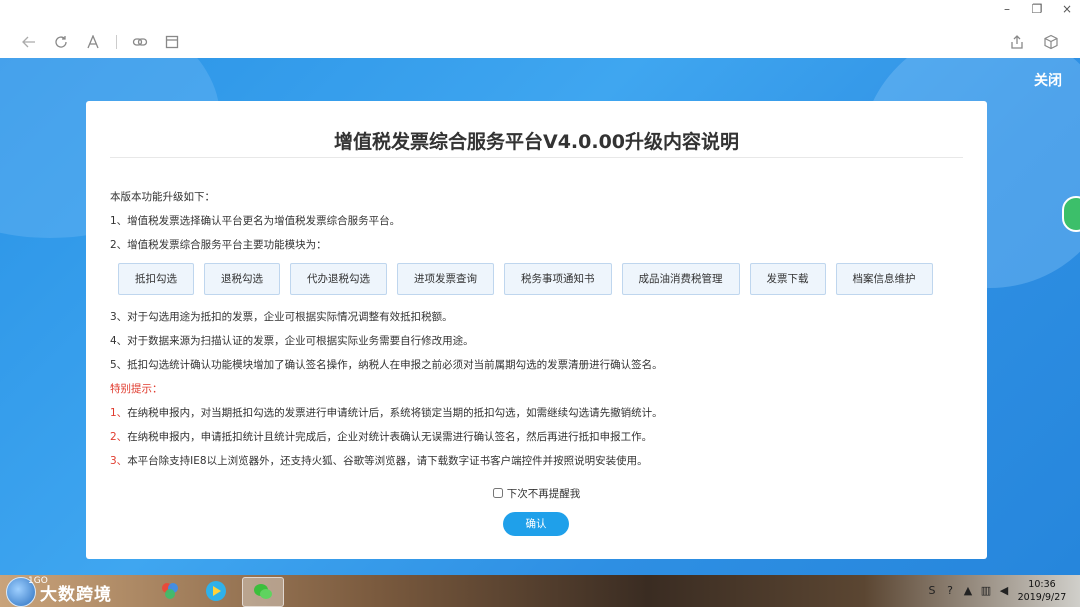 The image size is (1080, 607). What do you see at coordinates (540, 591) in the screenshot?
I see `taskbar: 1GO 大数跨境 S ? ▲ ▥ ◀ 10:36 2019/9/27` at bounding box center [540, 591].